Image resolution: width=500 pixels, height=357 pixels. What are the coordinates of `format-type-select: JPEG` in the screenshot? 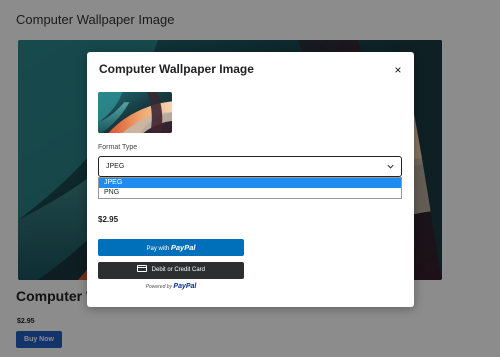 It's located at (250, 166).